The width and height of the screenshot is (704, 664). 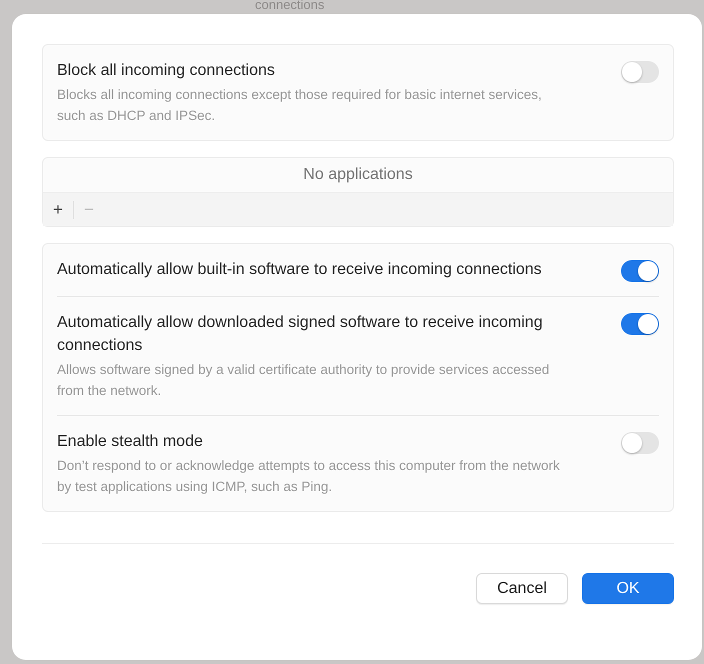 I want to click on ok-button: OK, so click(x=628, y=588).